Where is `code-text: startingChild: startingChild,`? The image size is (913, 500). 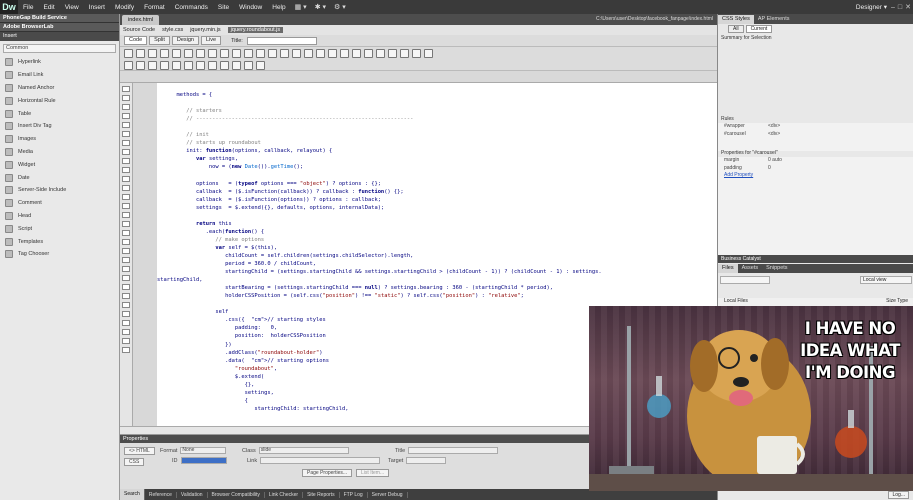
code-text: startingChild: startingChild, is located at coordinates (252, 409).